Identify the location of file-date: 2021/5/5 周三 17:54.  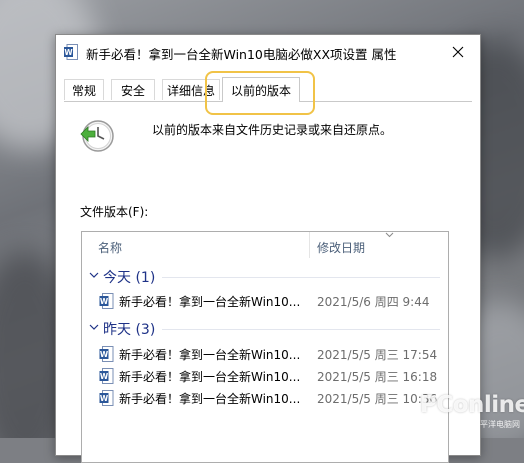
(377, 355).